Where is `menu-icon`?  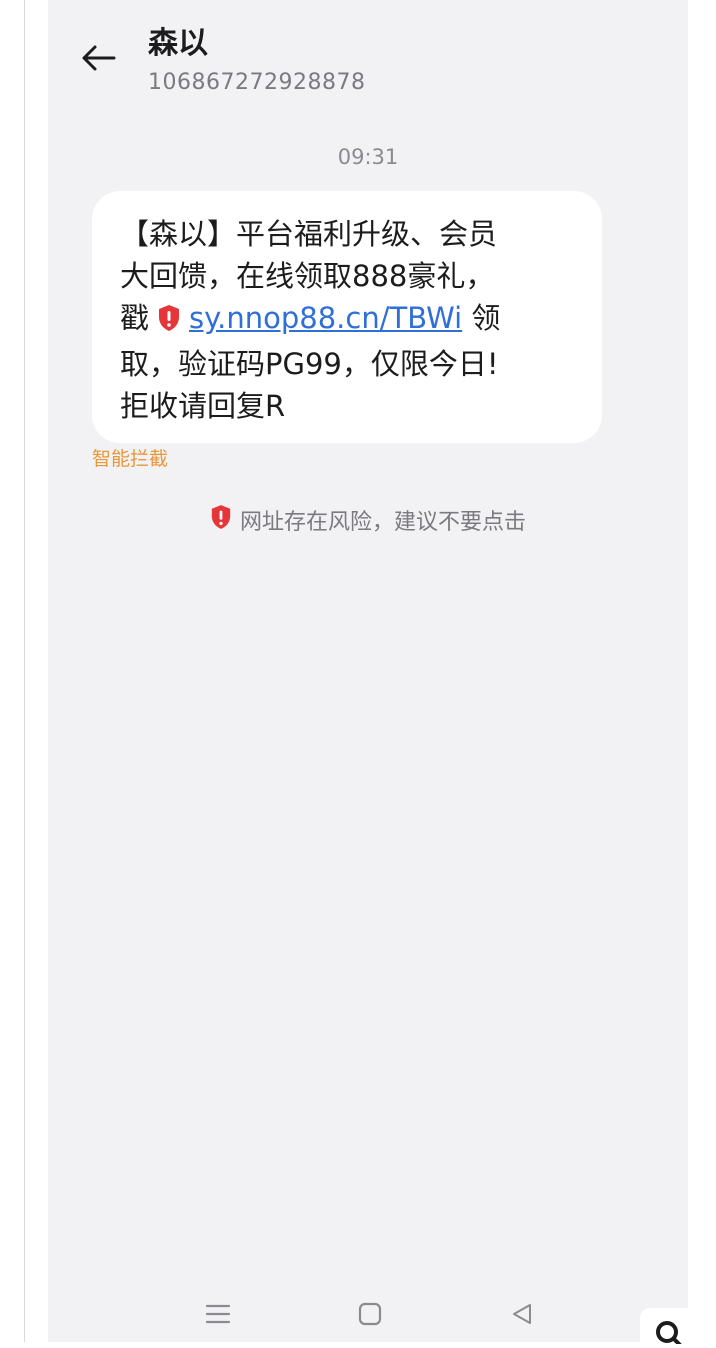 menu-icon is located at coordinates (218, 1316).